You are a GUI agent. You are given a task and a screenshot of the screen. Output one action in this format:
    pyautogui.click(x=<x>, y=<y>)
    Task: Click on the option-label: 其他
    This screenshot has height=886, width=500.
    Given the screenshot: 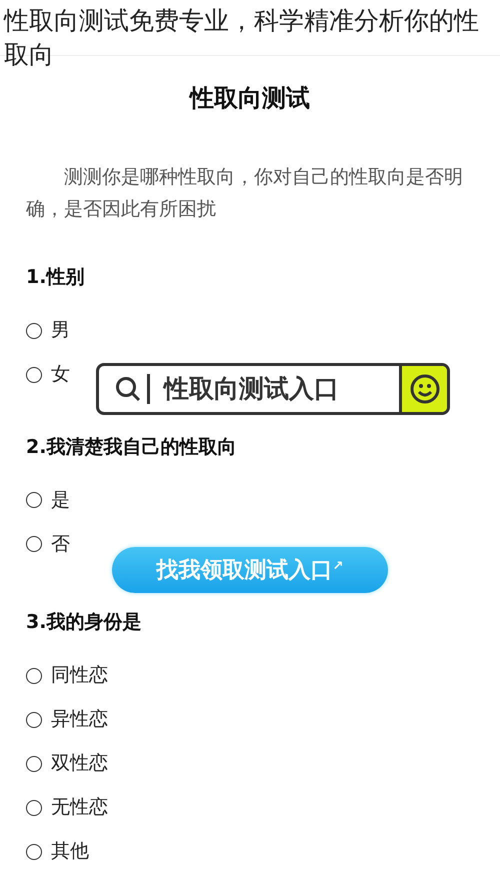 What is the action you would take?
    pyautogui.click(x=70, y=851)
    